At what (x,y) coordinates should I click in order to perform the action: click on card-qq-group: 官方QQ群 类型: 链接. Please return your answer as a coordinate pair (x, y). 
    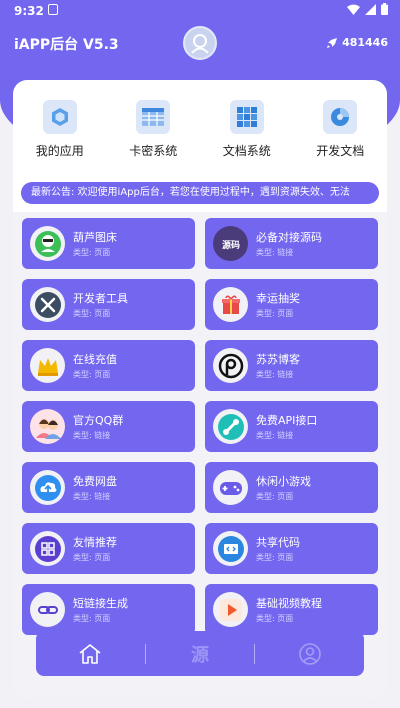
    Looking at the image, I should click on (108, 426).